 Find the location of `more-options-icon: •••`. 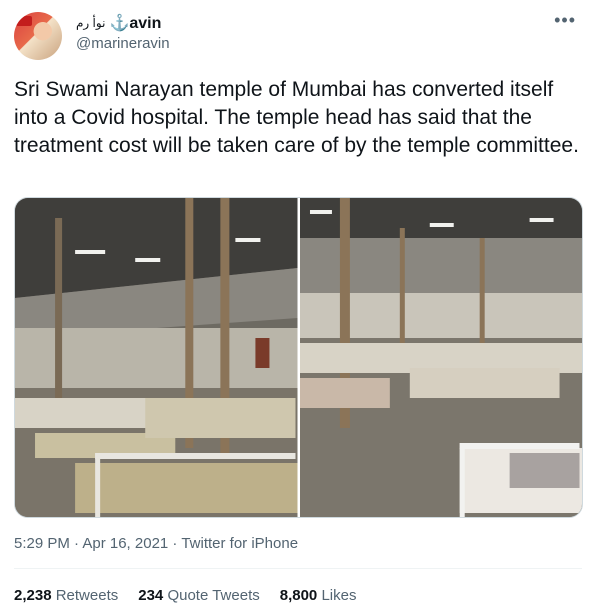

more-options-icon: ••• is located at coordinates (565, 20).